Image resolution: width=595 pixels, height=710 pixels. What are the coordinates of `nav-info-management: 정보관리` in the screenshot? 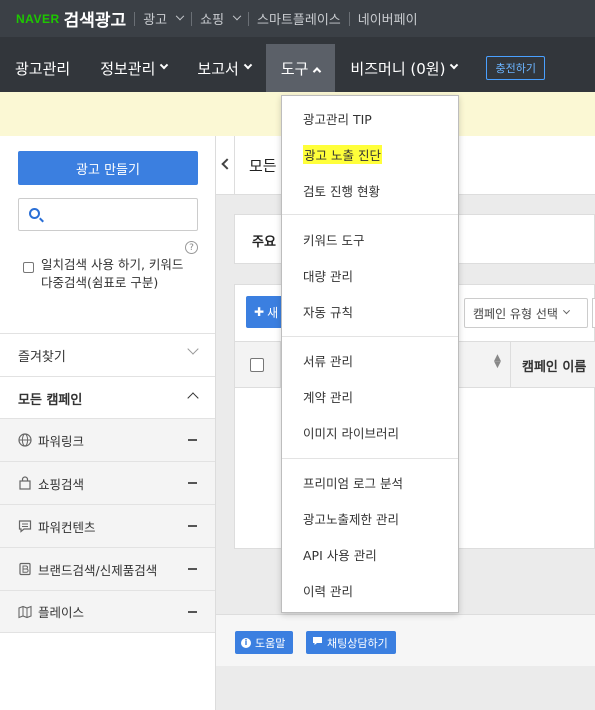 It's located at (133, 68).